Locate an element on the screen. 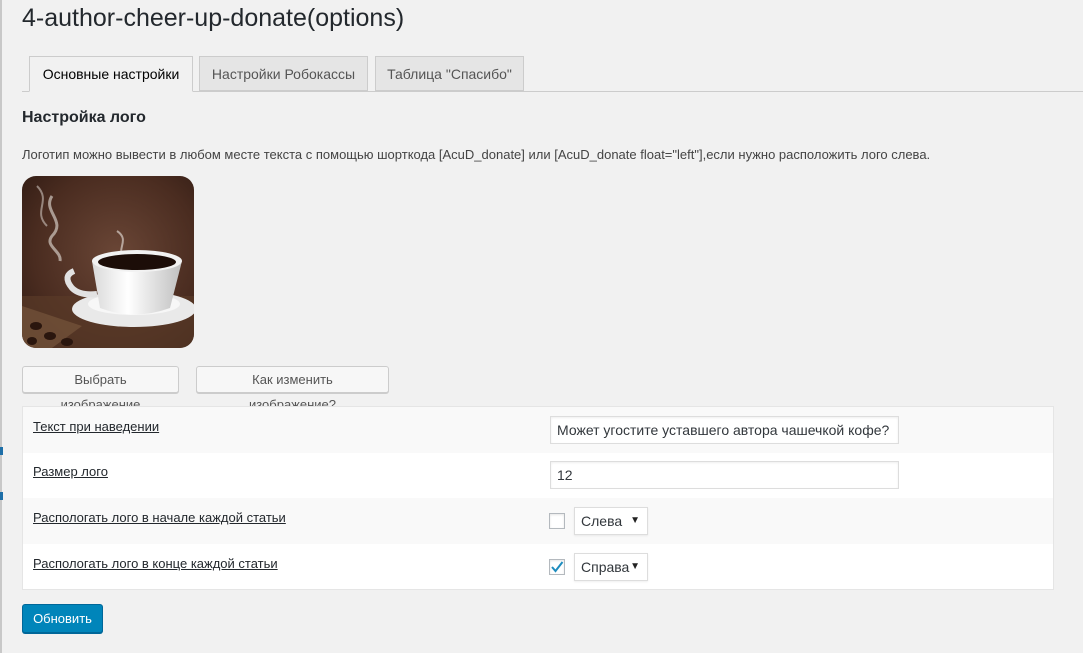  tab-robokassa-settings: Настройки Робокассы is located at coordinates (283, 73).